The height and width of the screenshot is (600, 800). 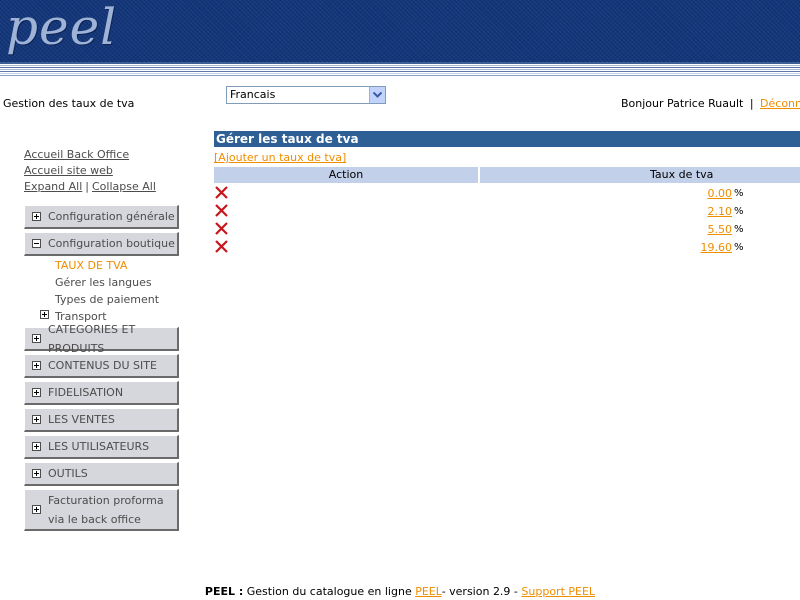 What do you see at coordinates (69, 103) in the screenshot?
I see `page-heading: Gestion des taux de tva` at bounding box center [69, 103].